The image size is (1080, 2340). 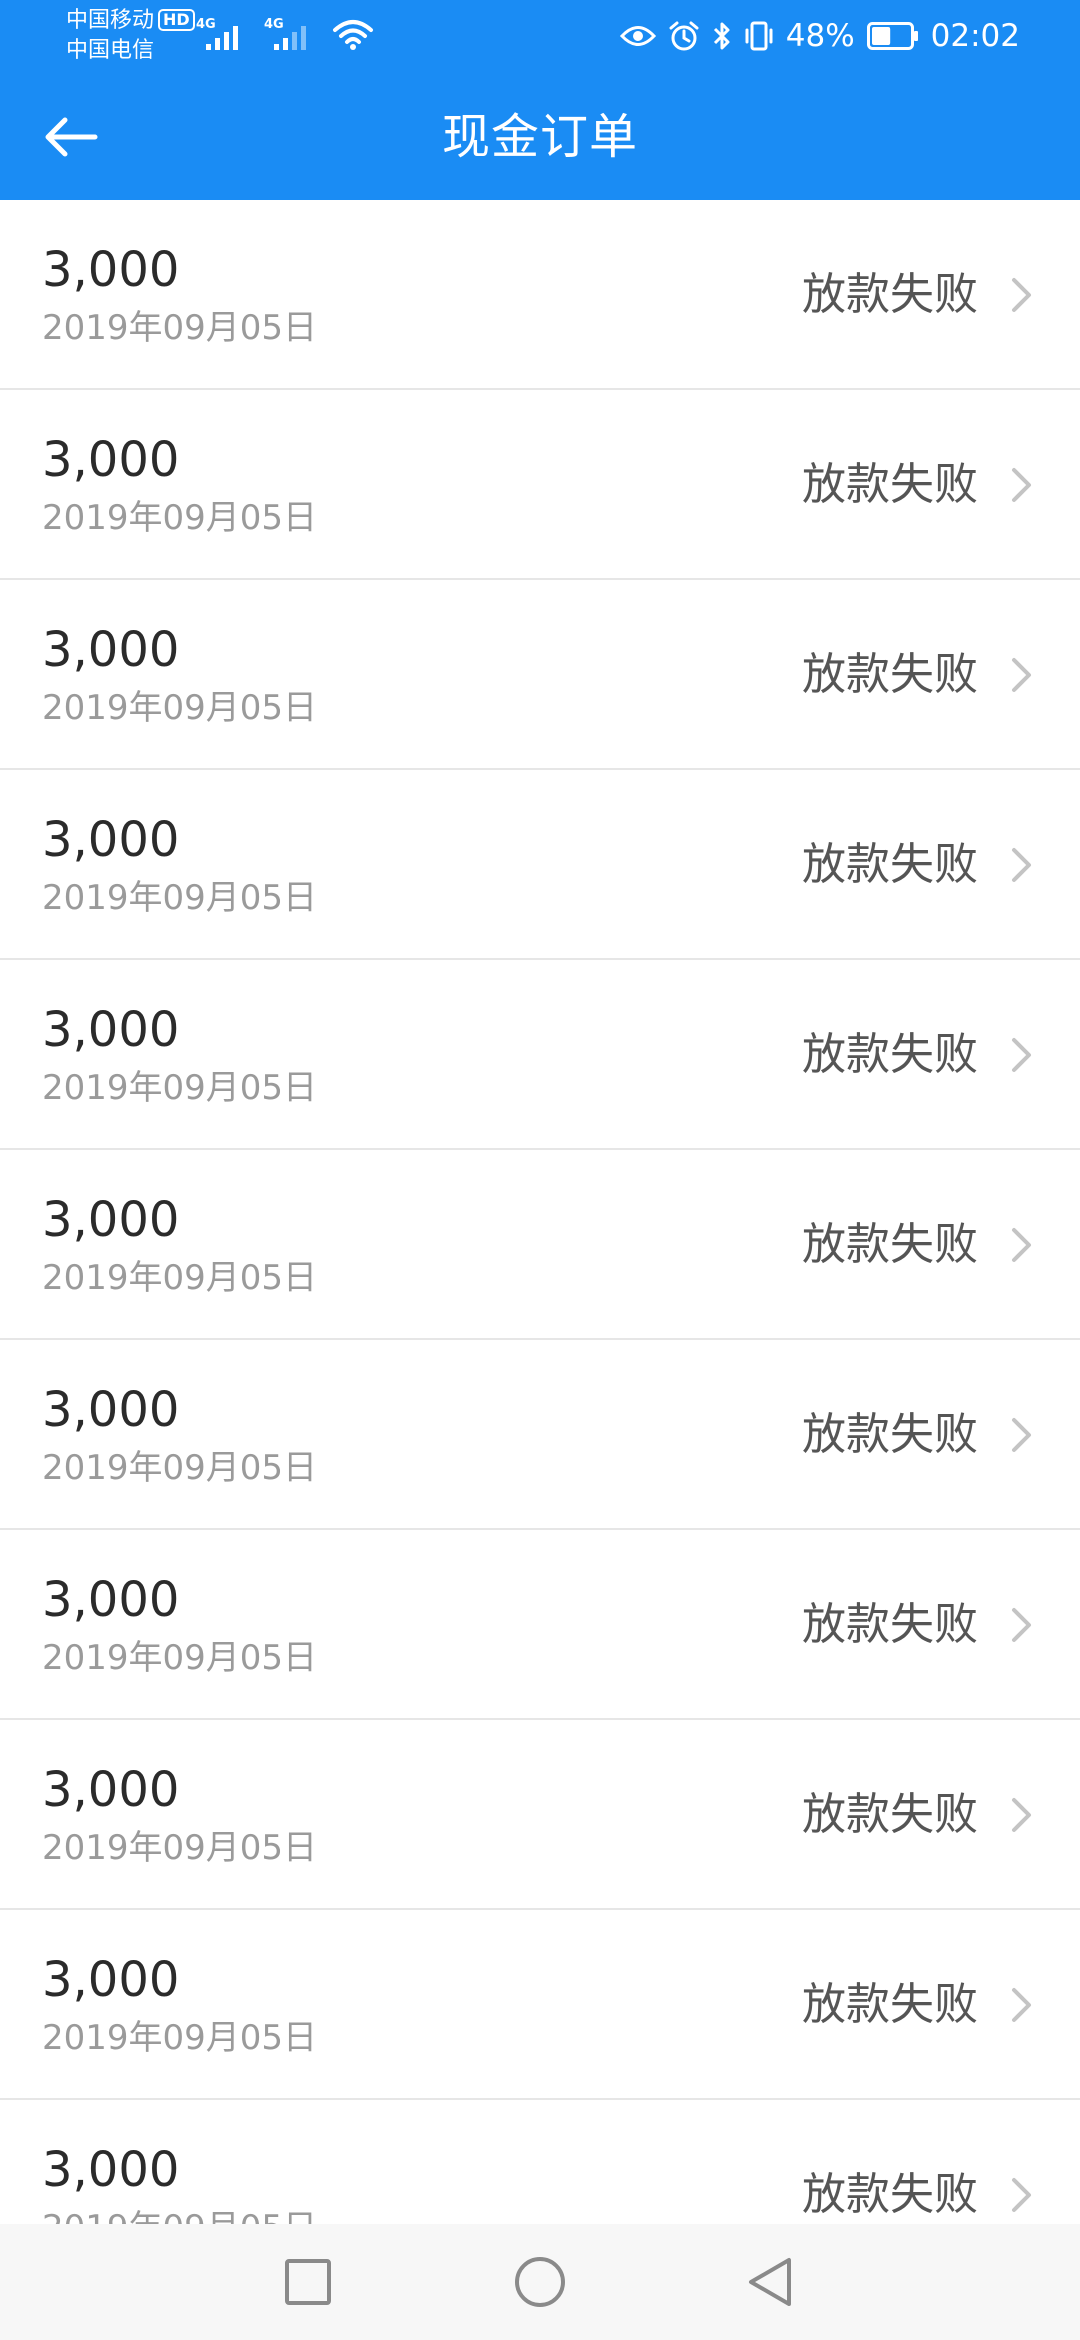 I want to click on arrow-left-icon, so click(x=71, y=137).